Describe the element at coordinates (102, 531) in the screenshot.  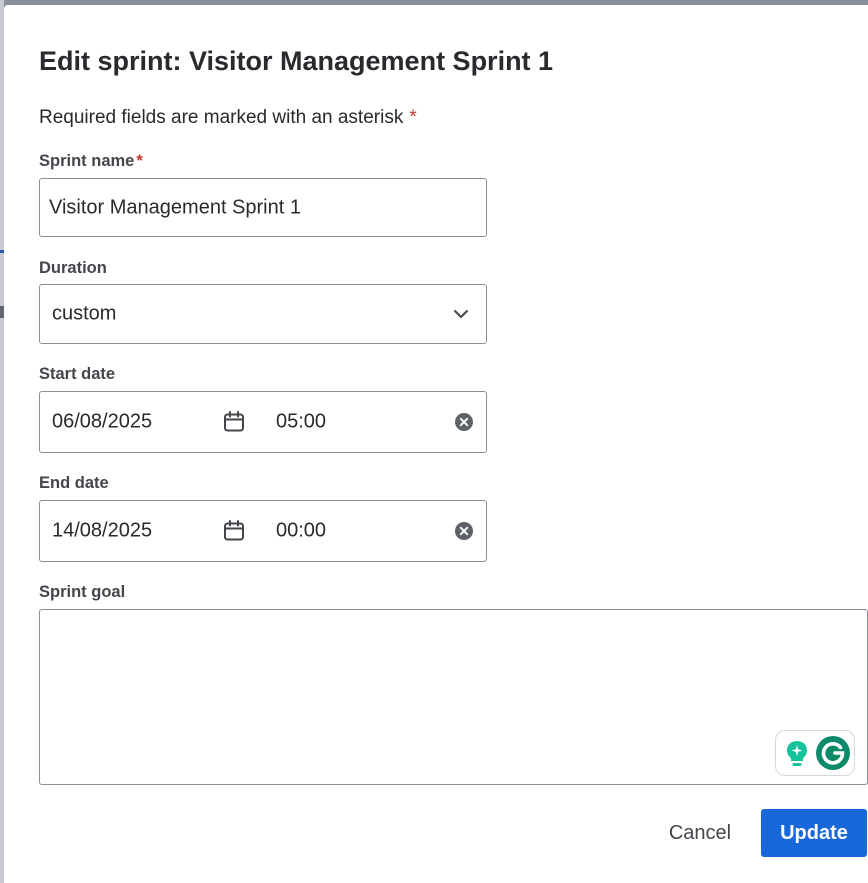
I see `end-date-input: 14/08/2025` at that location.